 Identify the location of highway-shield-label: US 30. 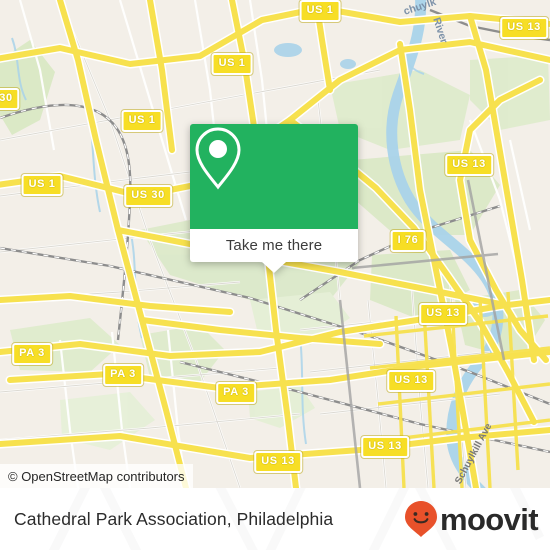
(148, 195).